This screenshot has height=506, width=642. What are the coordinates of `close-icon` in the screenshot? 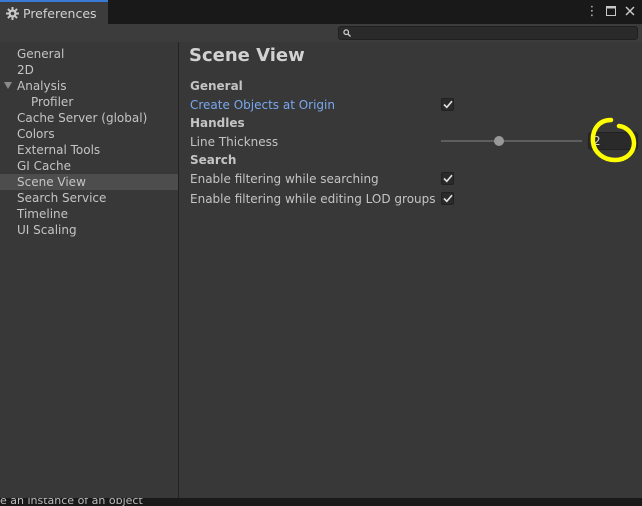 It's located at (630, 11).